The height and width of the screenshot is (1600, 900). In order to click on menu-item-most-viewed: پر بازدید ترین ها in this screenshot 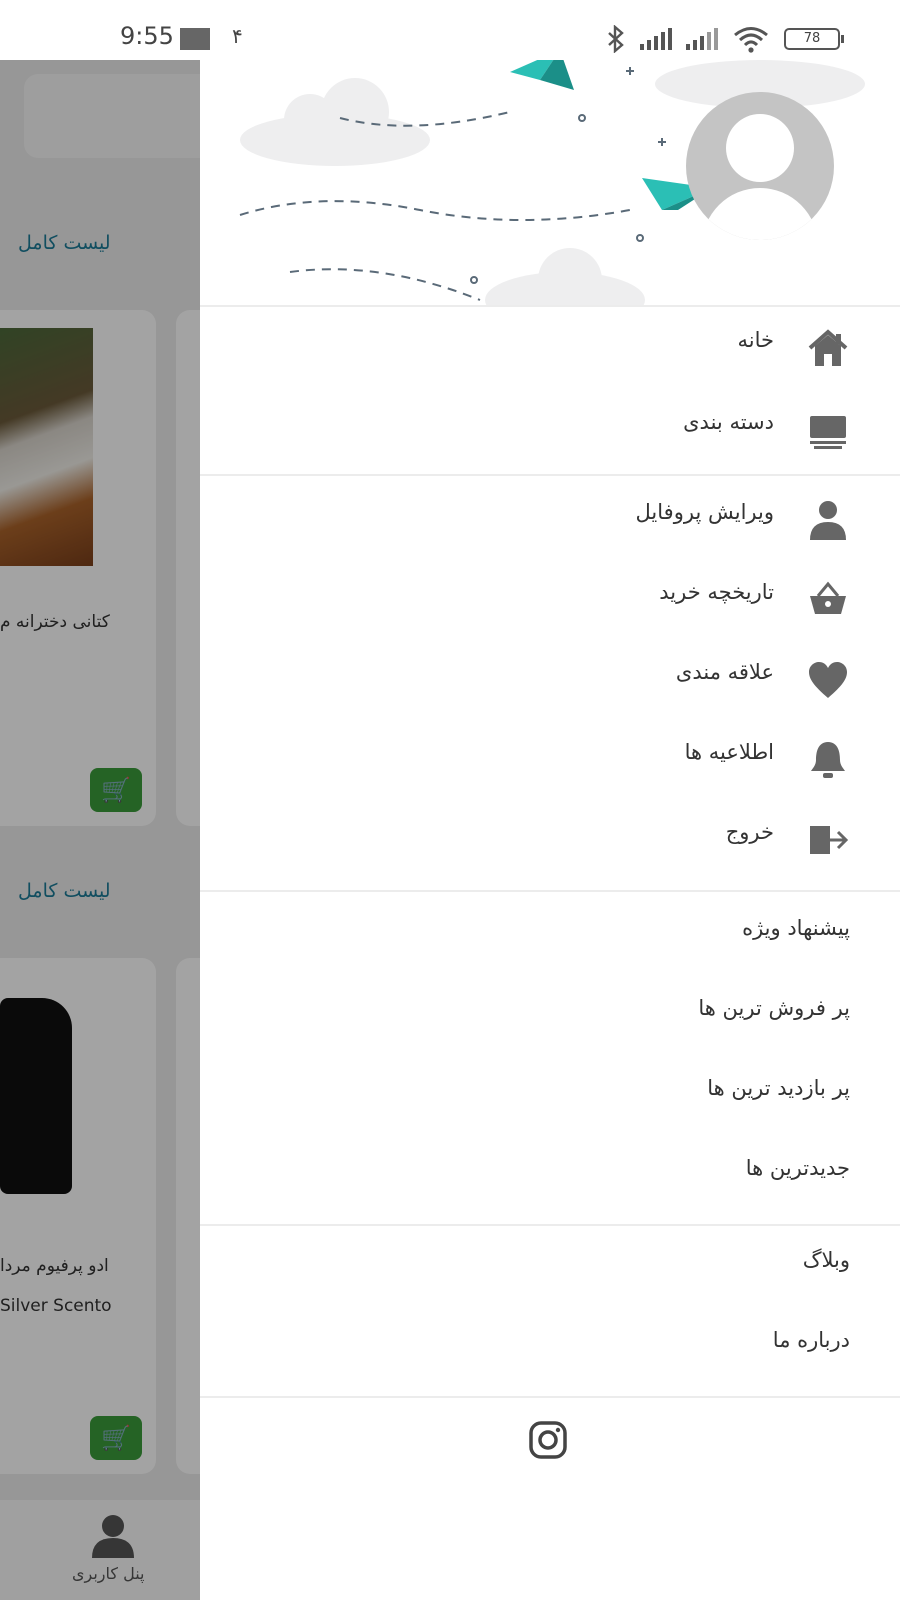, I will do `click(550, 1090)`.